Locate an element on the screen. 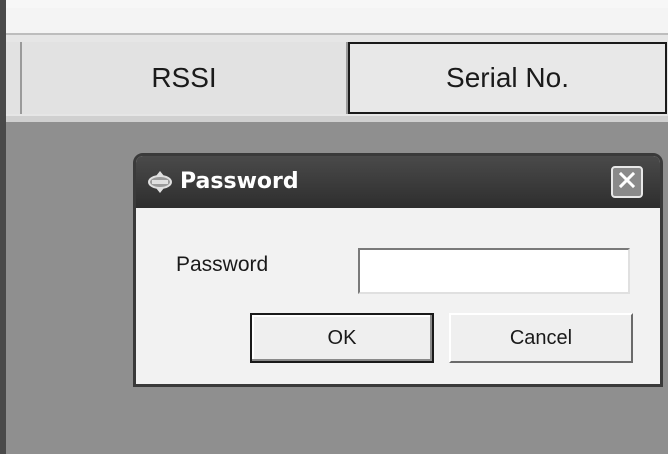 The image size is (668, 454). column-header-rssi-label: RSSI is located at coordinates (184, 77).